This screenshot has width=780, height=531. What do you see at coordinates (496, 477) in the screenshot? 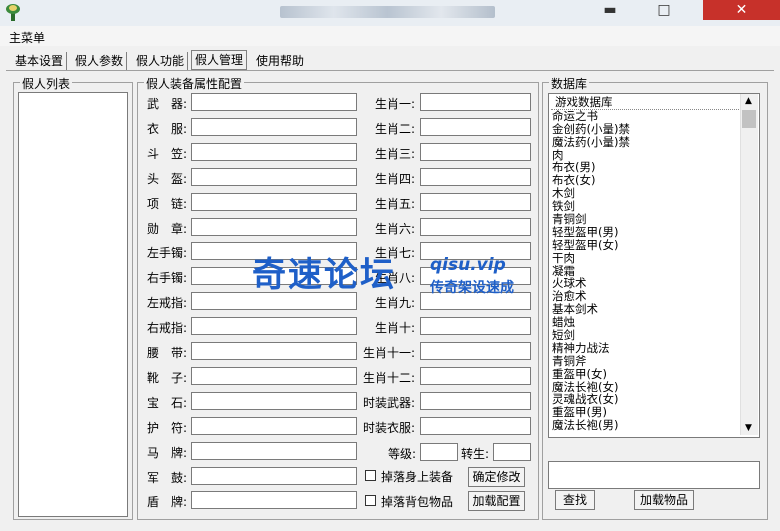
I see `confirm-button: 确定修改` at bounding box center [496, 477].